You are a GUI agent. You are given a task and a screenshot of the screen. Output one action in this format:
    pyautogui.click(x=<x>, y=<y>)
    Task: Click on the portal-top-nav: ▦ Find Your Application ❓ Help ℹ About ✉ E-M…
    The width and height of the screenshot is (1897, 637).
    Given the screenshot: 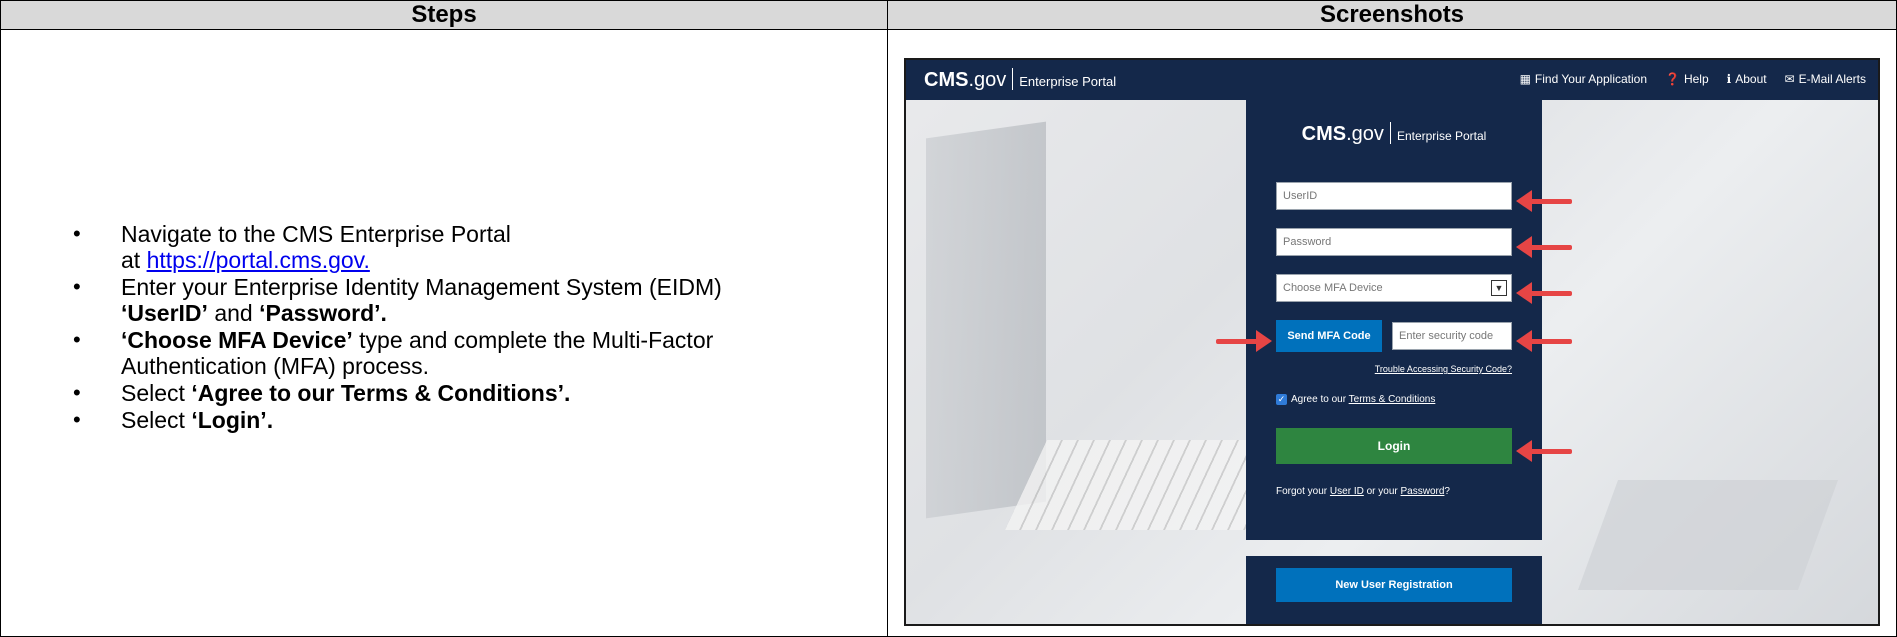 What is the action you would take?
    pyautogui.click(x=1693, y=79)
    